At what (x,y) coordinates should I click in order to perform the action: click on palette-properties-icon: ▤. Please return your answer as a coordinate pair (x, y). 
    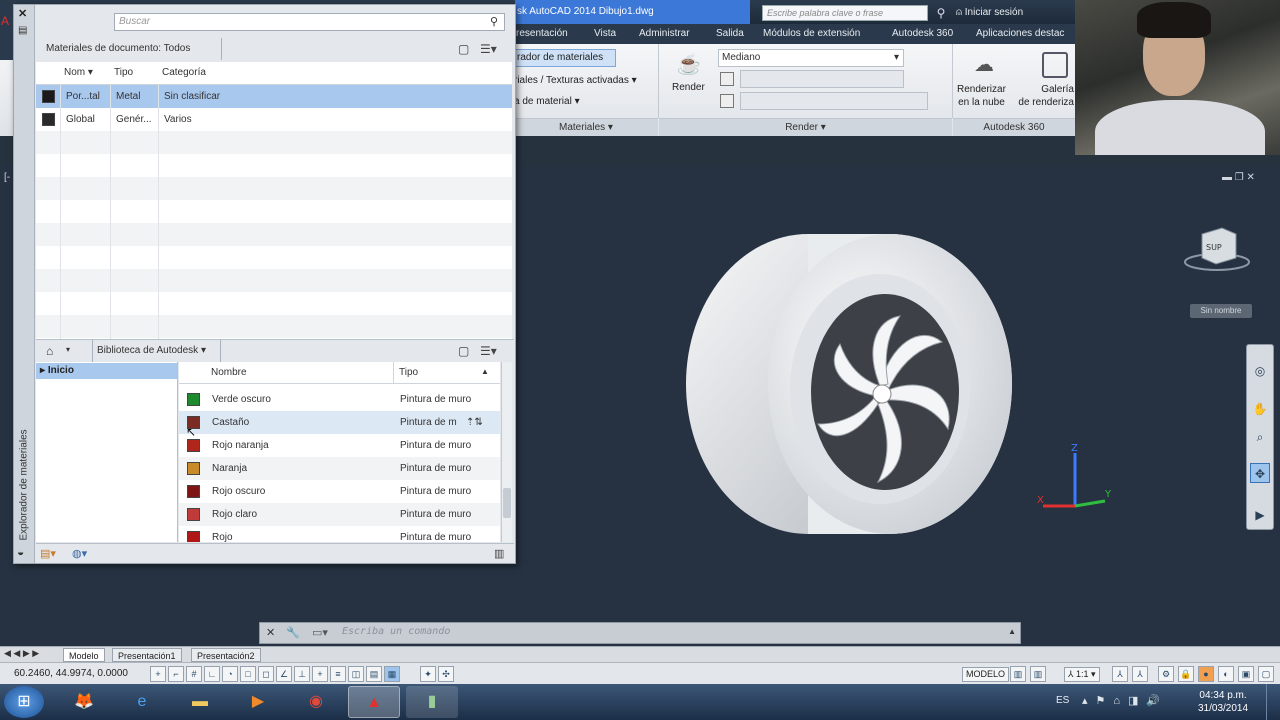
    Looking at the image, I should click on (22, 30).